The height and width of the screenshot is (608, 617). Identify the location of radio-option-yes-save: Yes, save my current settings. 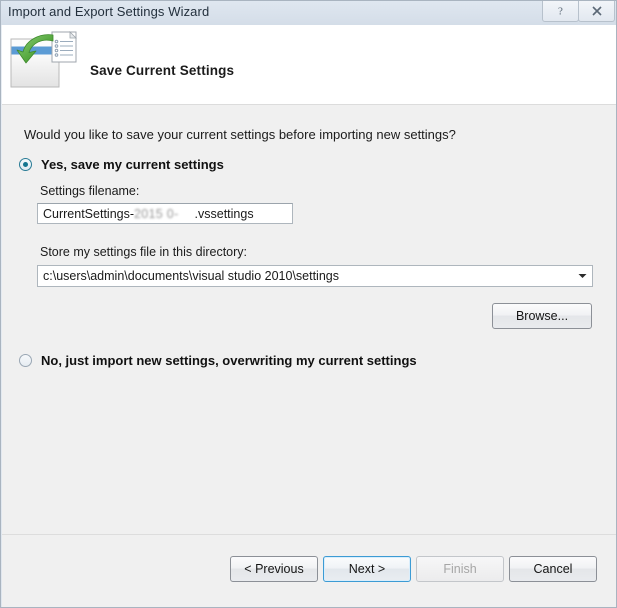
(121, 164).